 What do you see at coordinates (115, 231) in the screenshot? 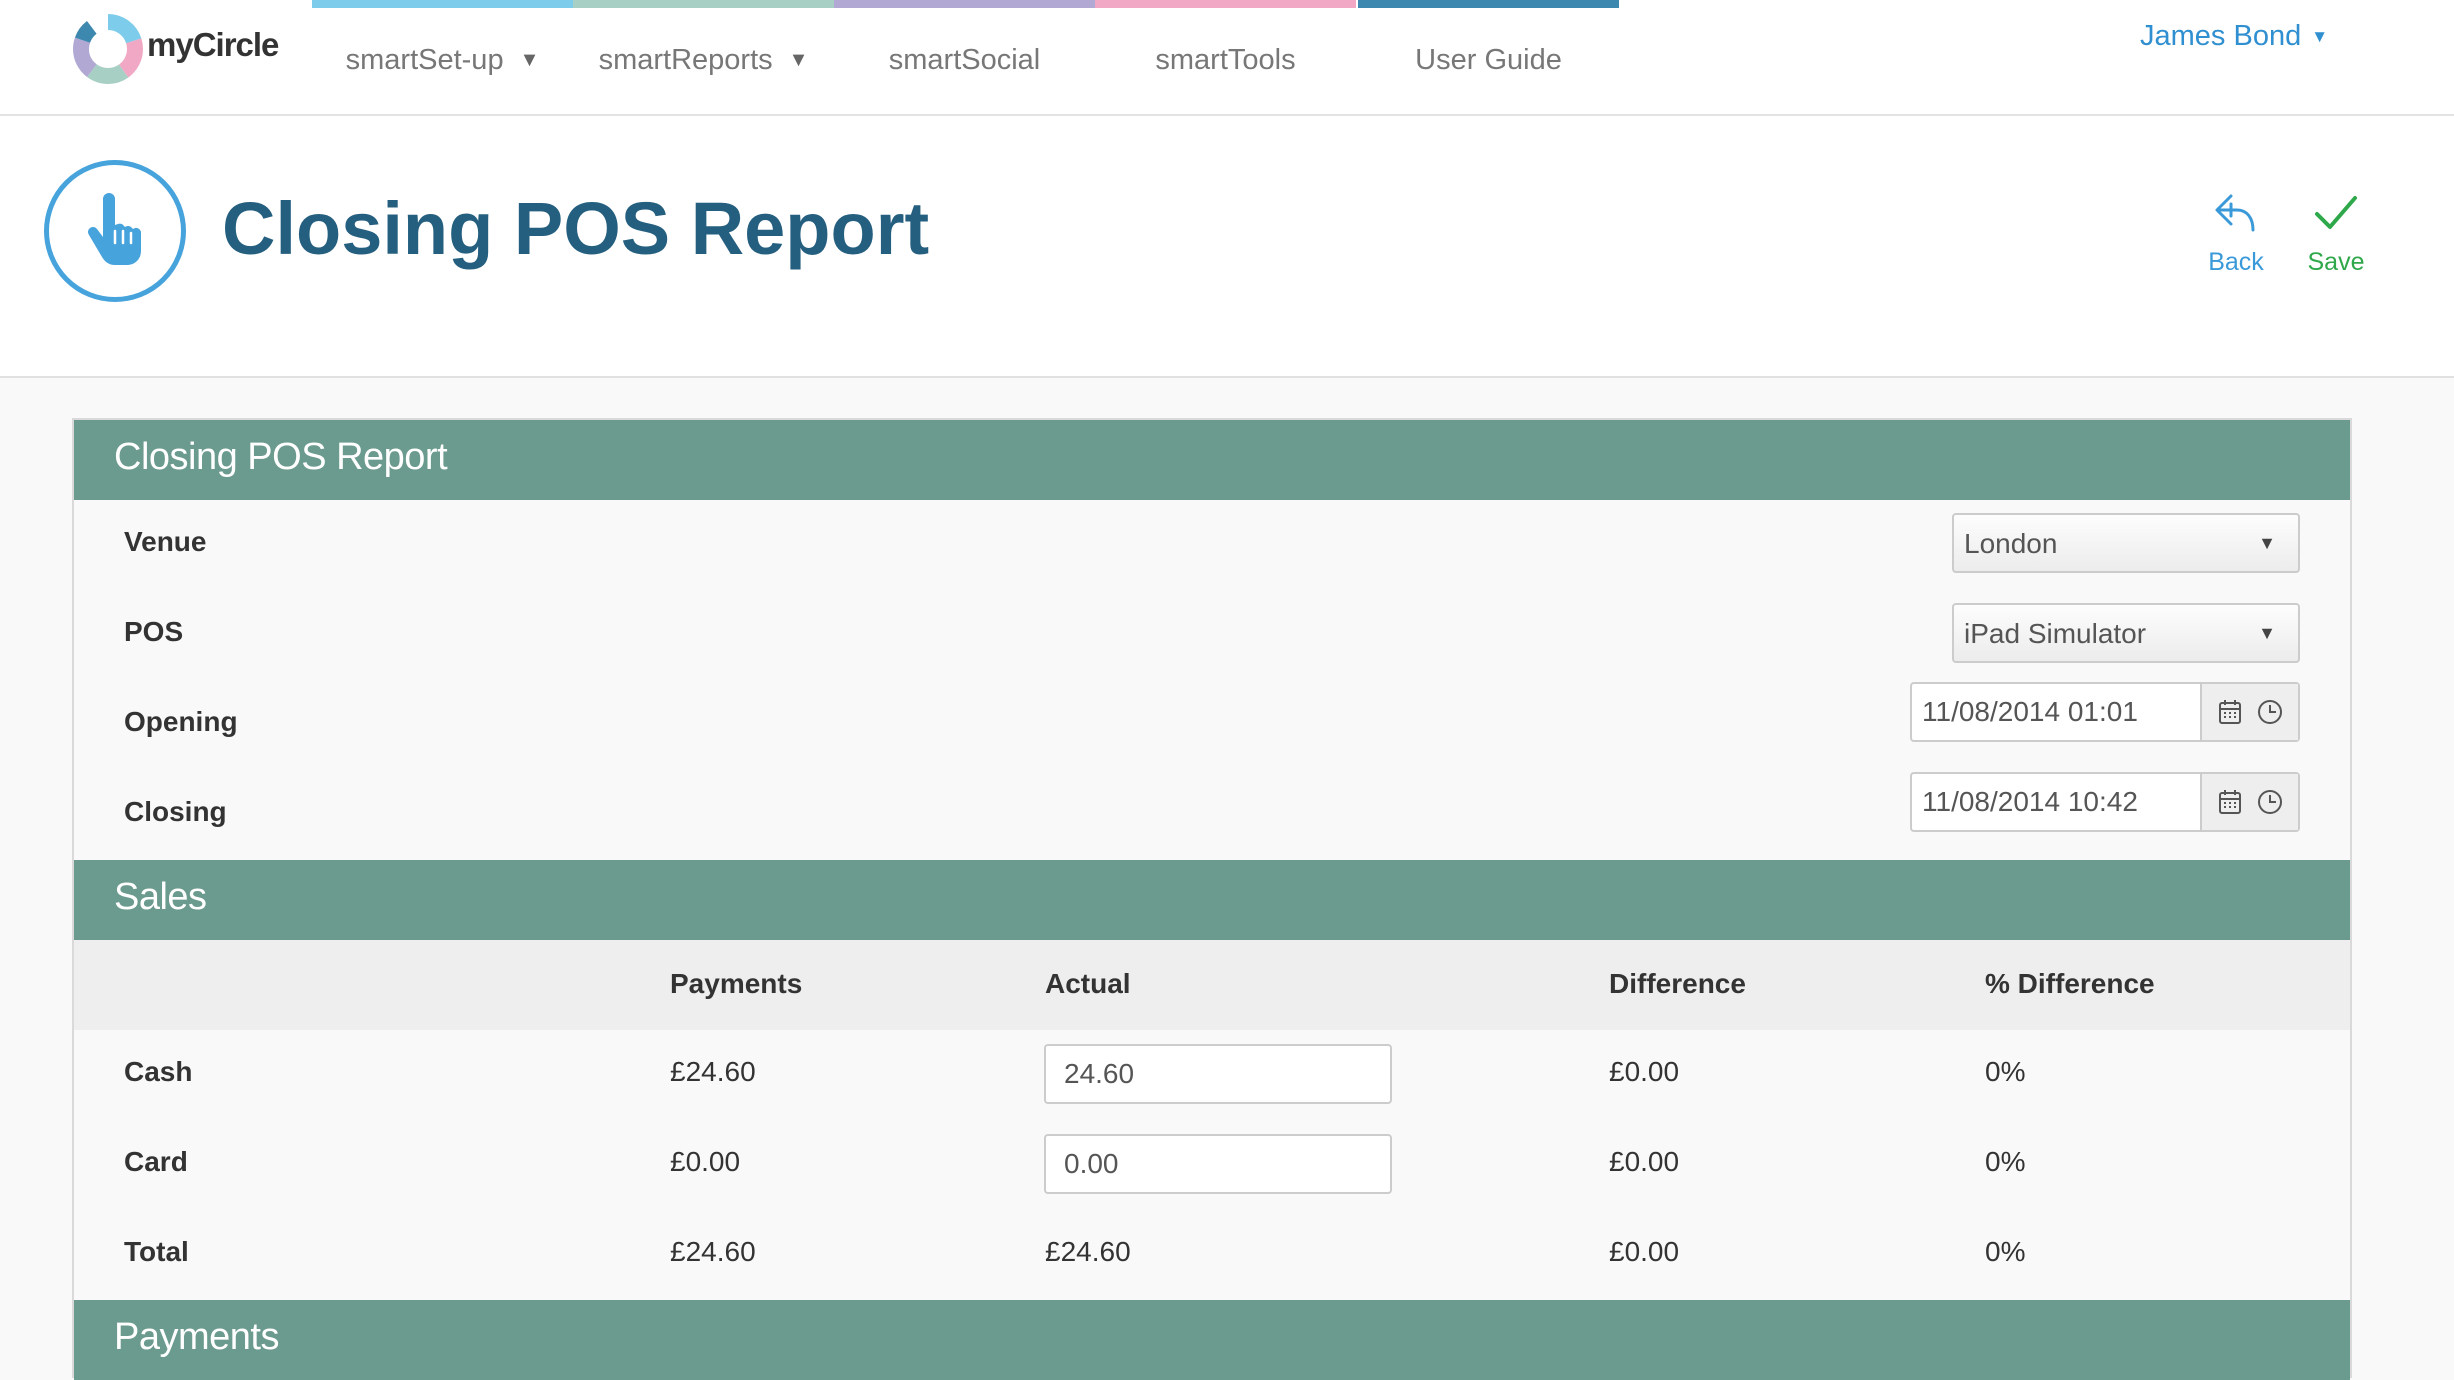
I see `pointer-hand-icon` at bounding box center [115, 231].